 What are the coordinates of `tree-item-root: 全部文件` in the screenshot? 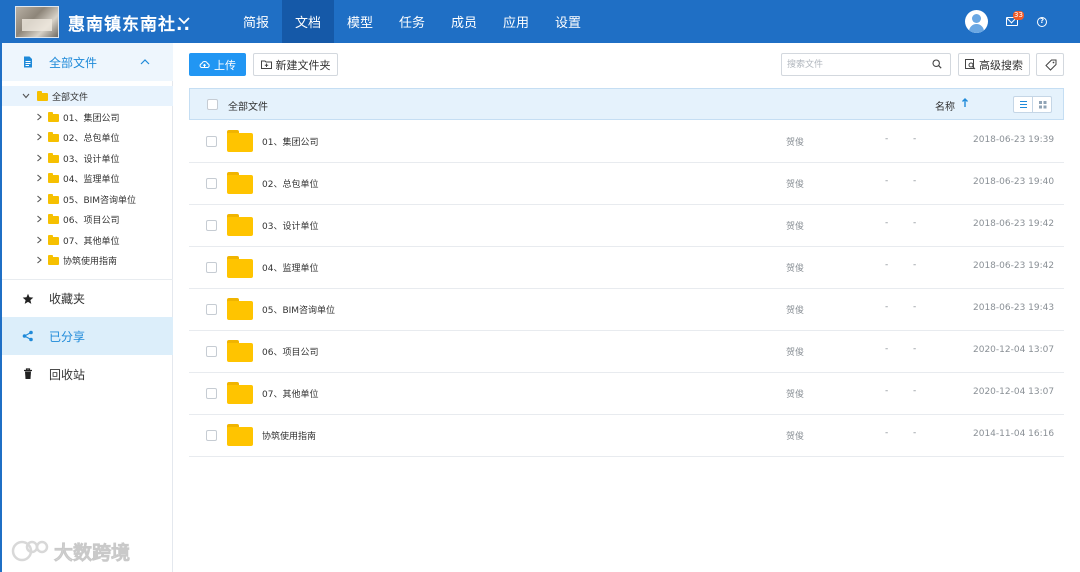 It's located at (87, 96).